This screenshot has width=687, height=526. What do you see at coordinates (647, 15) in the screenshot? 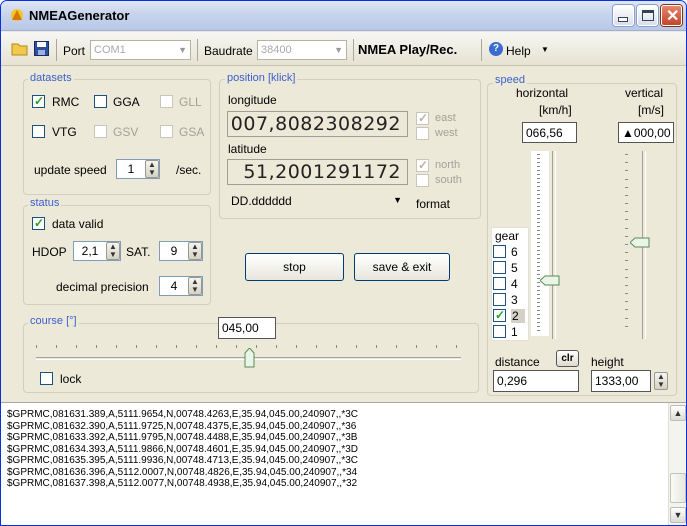
I see `maximize-button` at bounding box center [647, 15].